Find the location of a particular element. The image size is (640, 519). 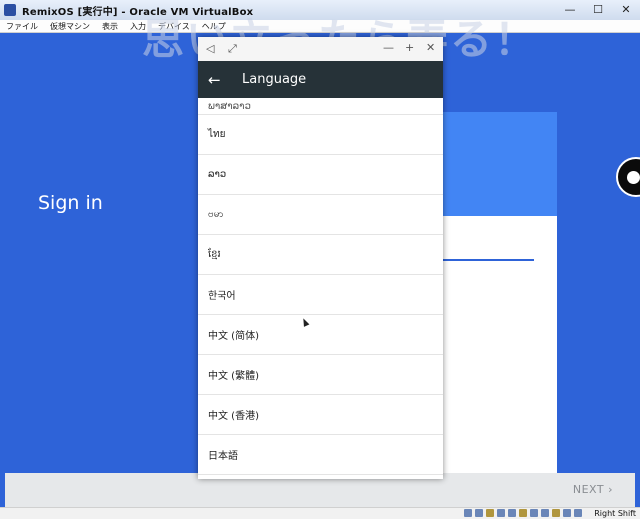

signin-heading: Sign in is located at coordinates (70, 203).